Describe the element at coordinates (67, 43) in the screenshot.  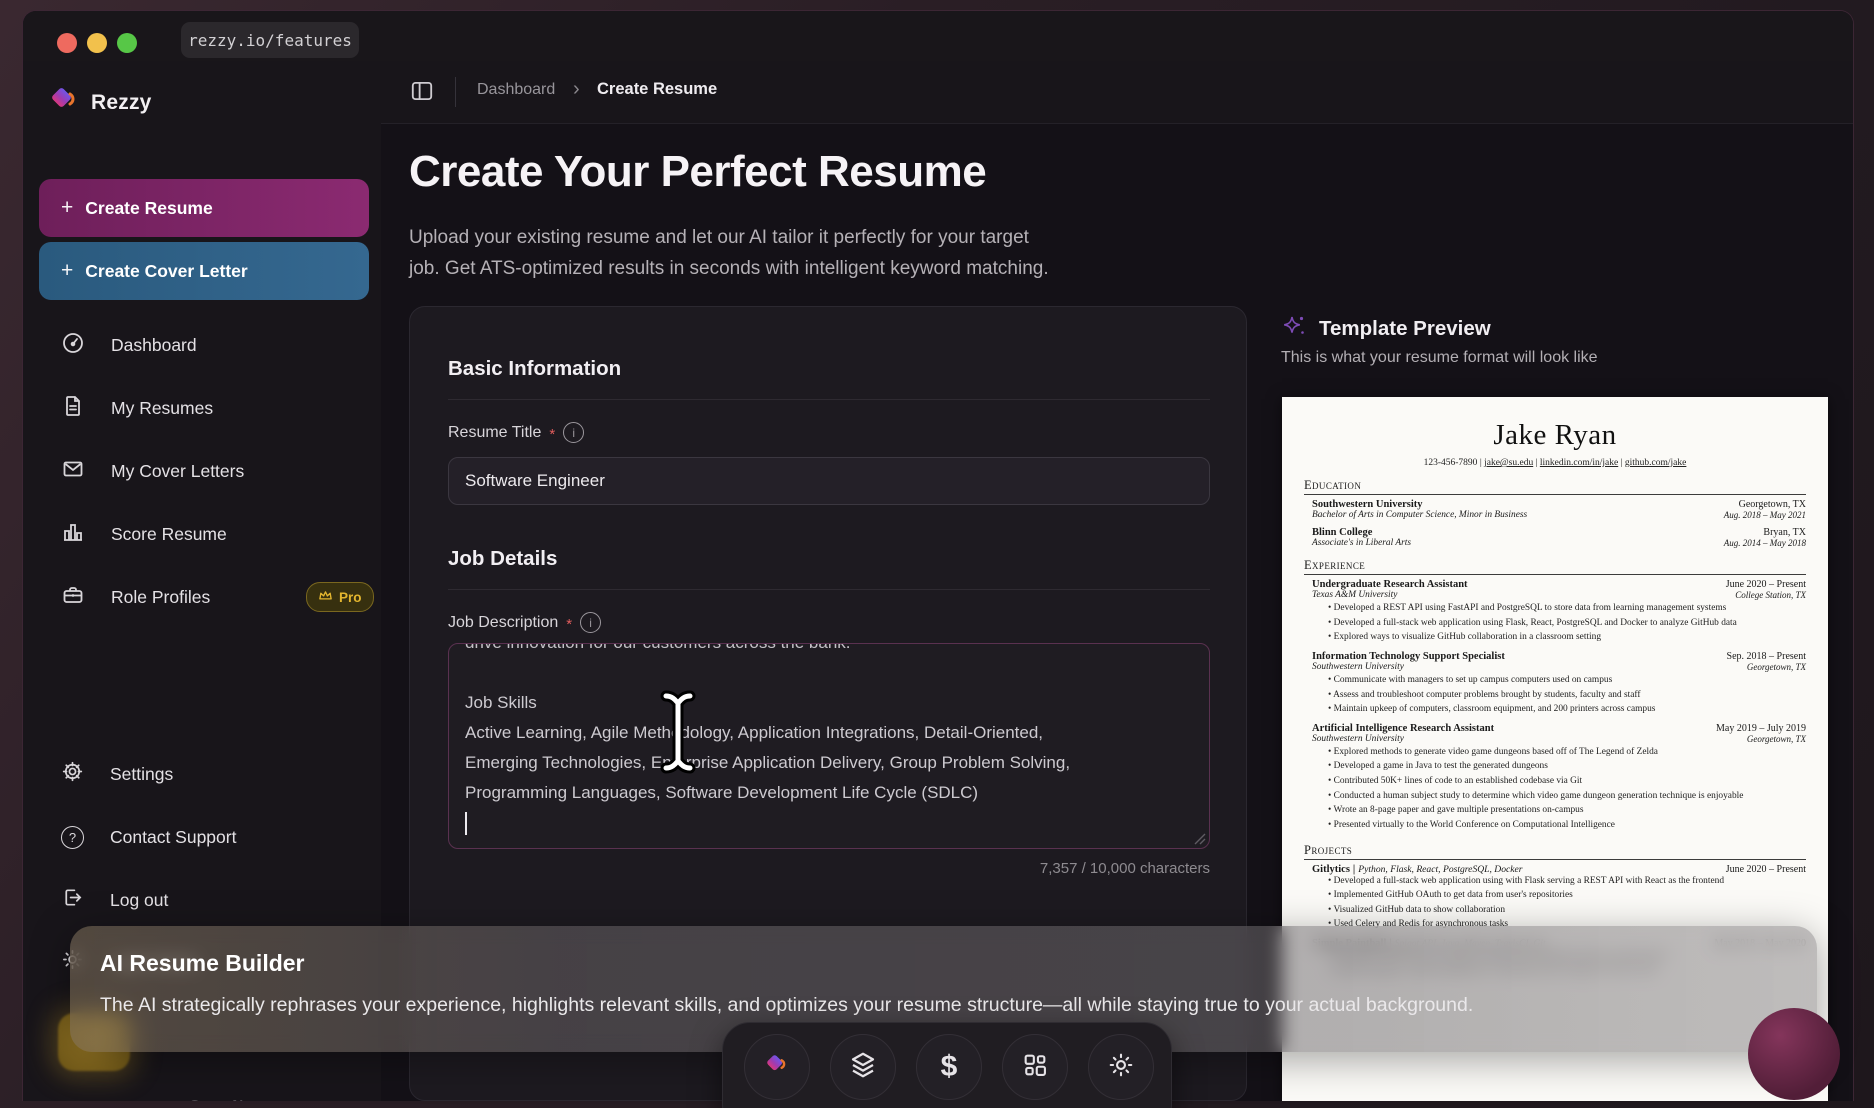
I see `close-window-button` at that location.